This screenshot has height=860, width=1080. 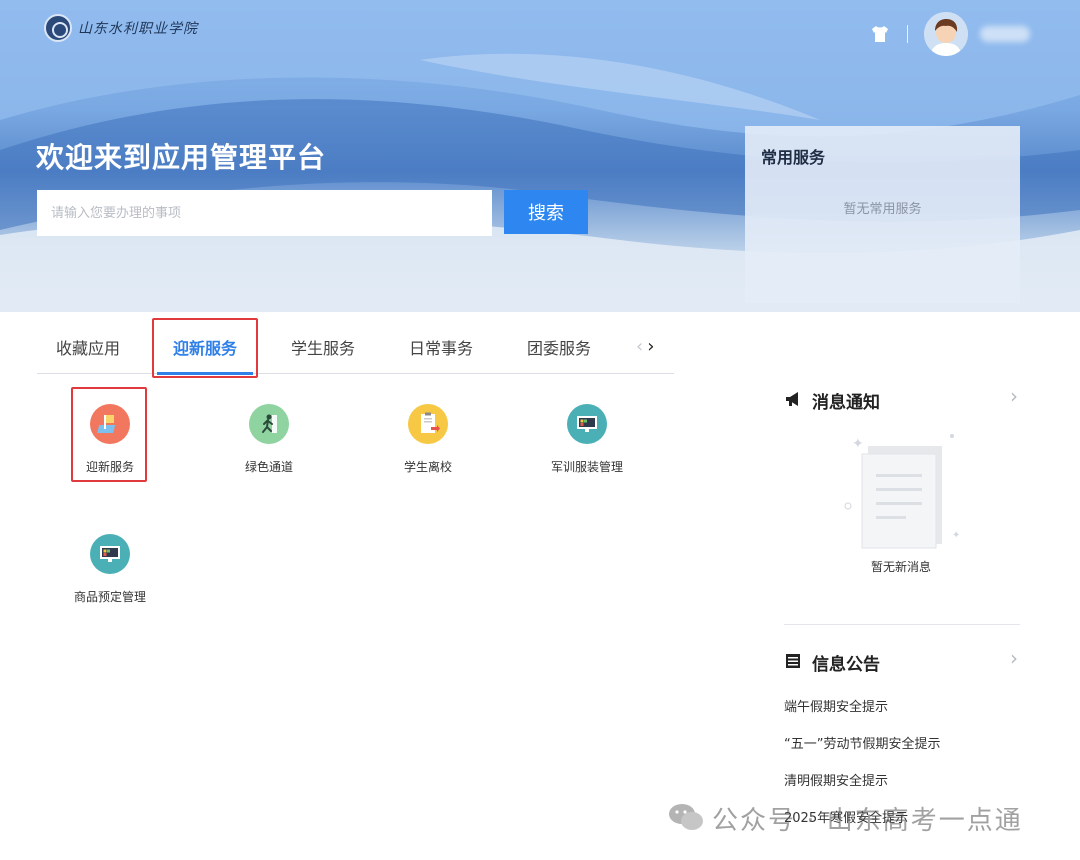 What do you see at coordinates (836, 705) in the screenshot?
I see `announcement-item: 端午假期安全提示` at bounding box center [836, 705].